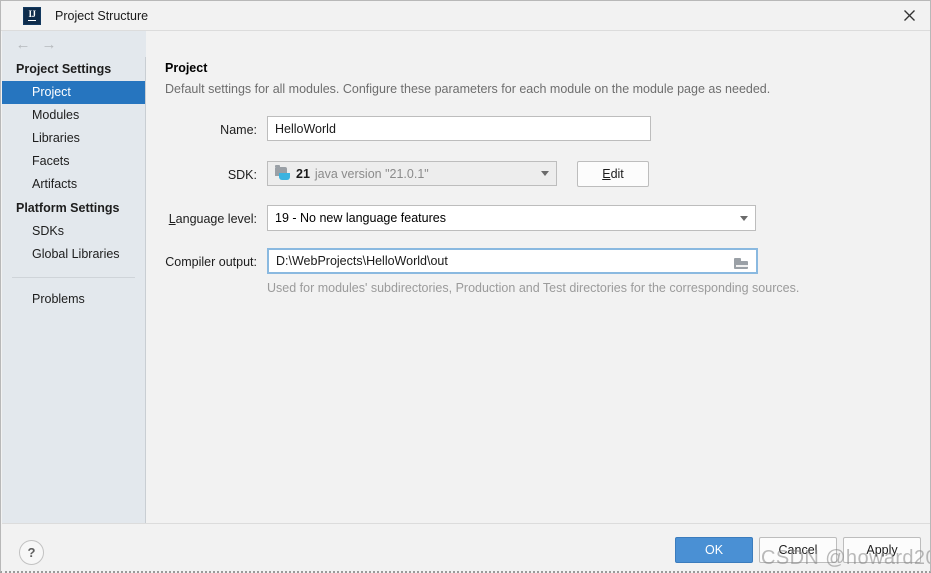  What do you see at coordinates (242, 175) in the screenshot?
I see `sdk-label: SDK:` at bounding box center [242, 175].